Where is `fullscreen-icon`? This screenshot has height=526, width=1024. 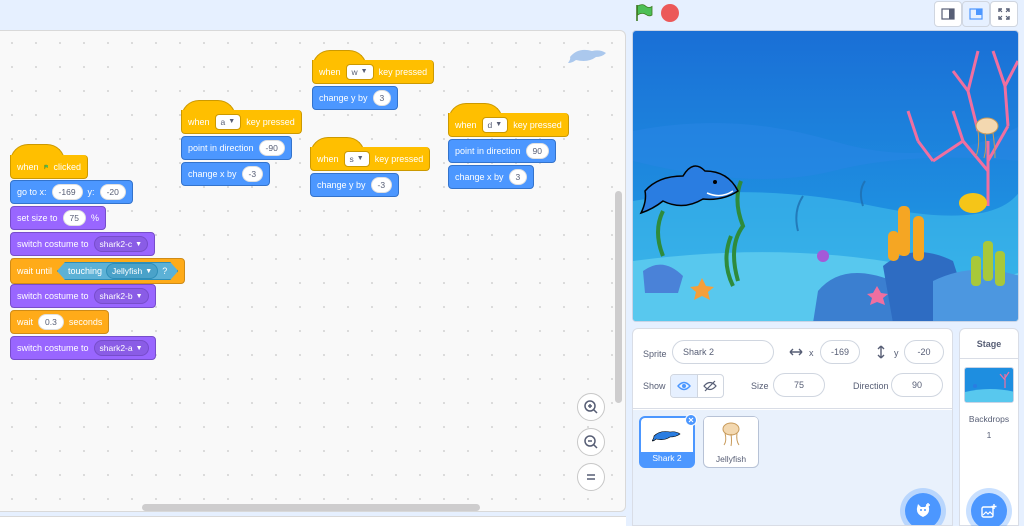
fullscreen-icon is located at coordinates (1004, 14).